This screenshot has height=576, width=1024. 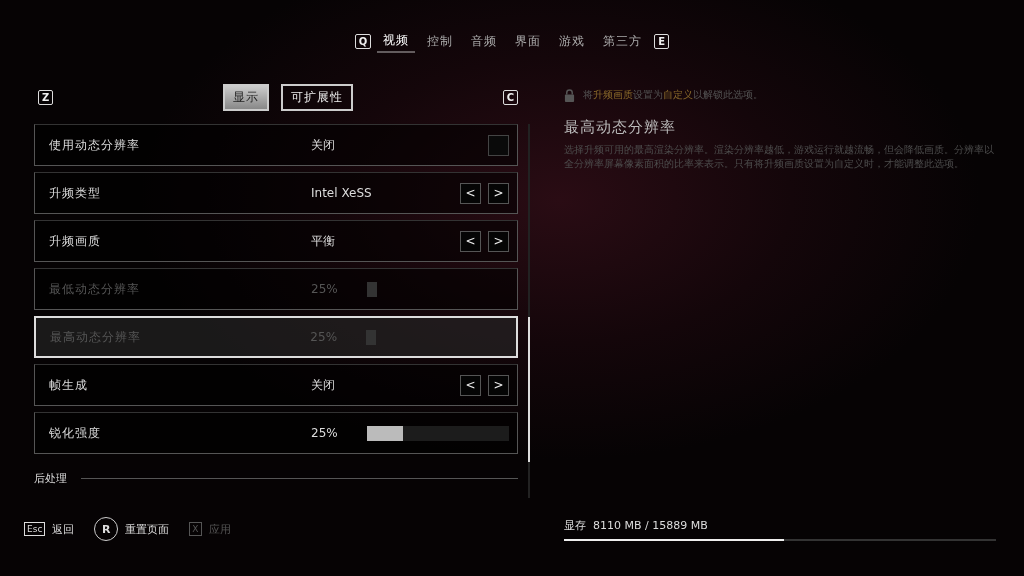 I want to click on checkbox, so click(x=498, y=145).